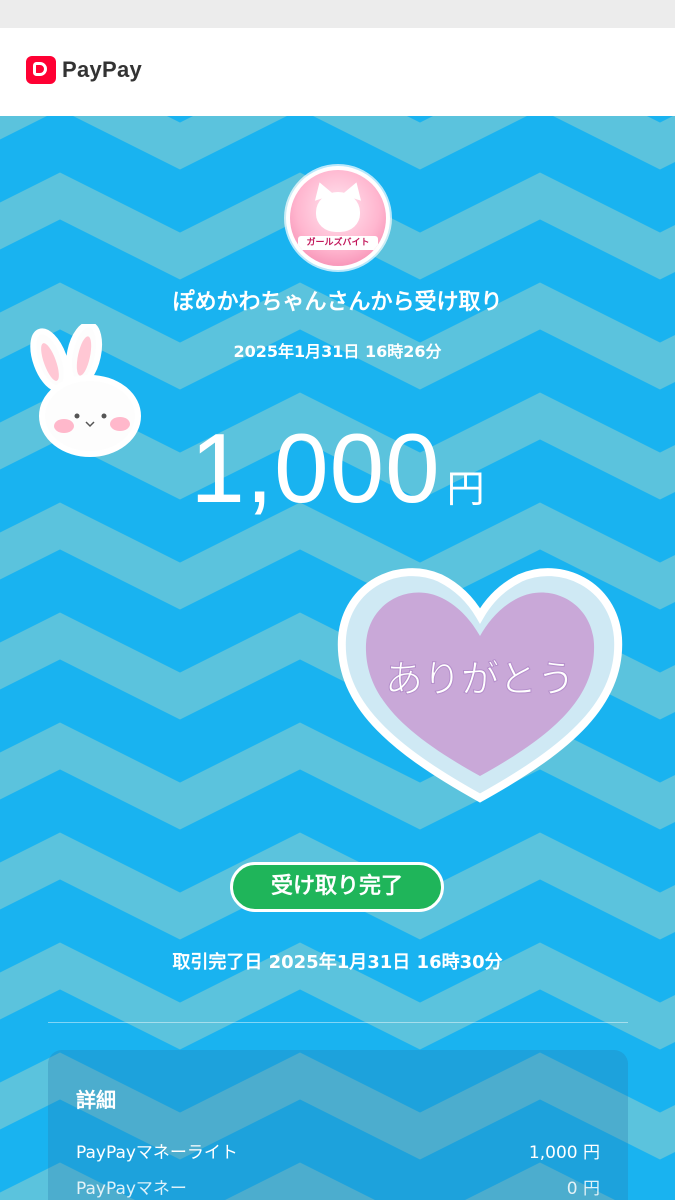  Describe the element at coordinates (465, 489) in the screenshot. I see `amount-currency: 円` at that location.